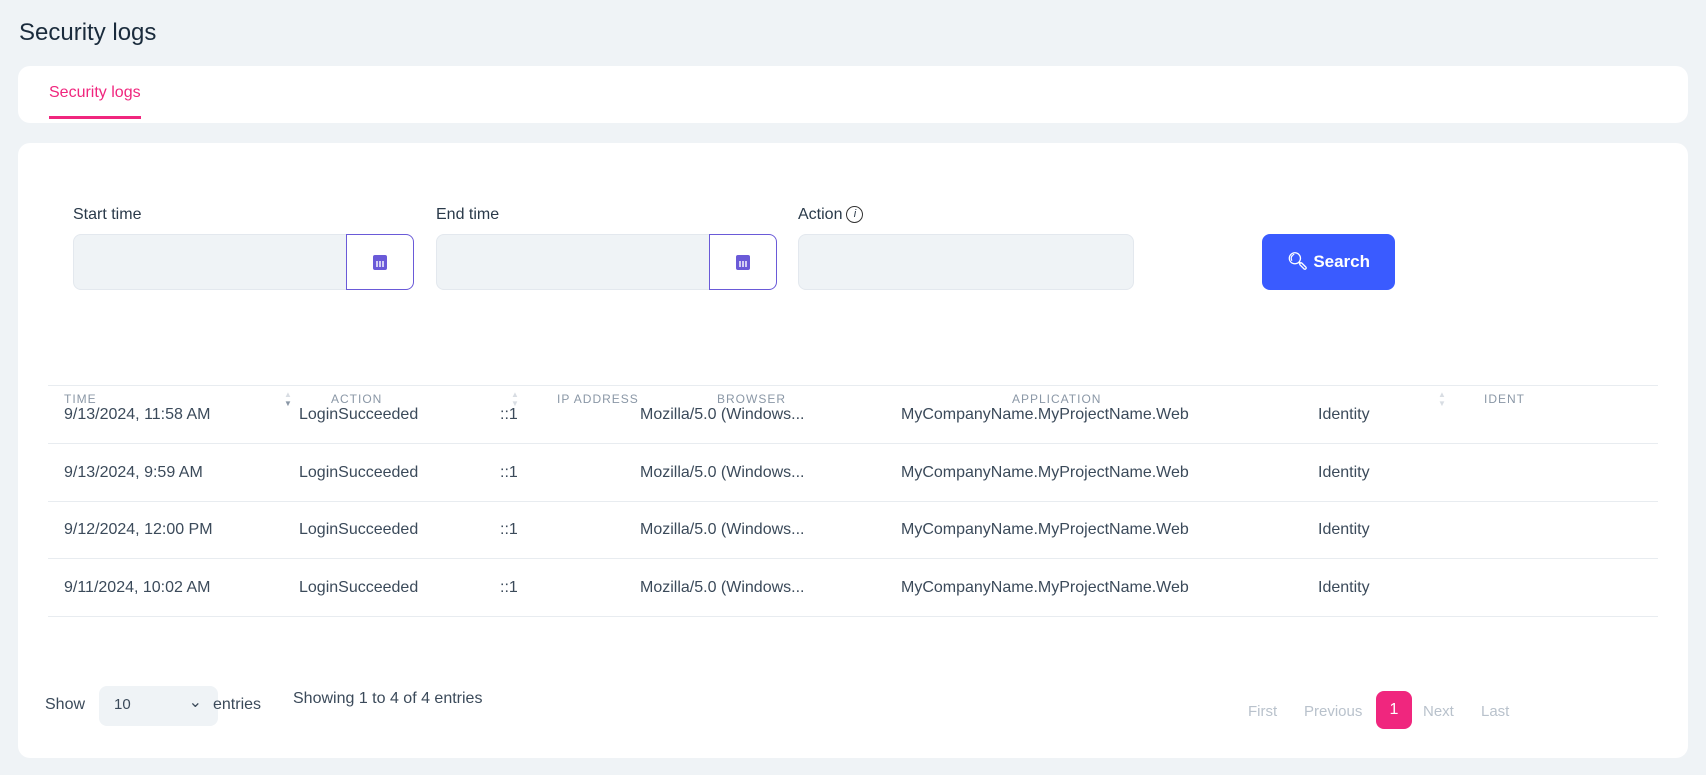  Describe the element at coordinates (88, 32) in the screenshot. I see `page-title: Security logs` at that location.